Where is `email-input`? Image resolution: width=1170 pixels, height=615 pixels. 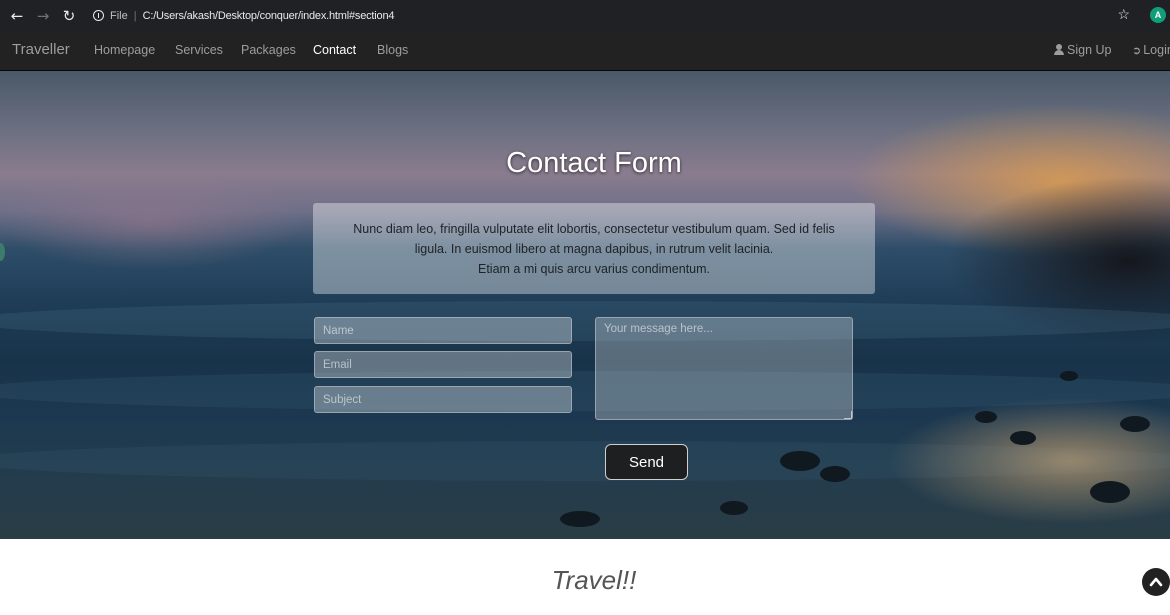 email-input is located at coordinates (443, 364).